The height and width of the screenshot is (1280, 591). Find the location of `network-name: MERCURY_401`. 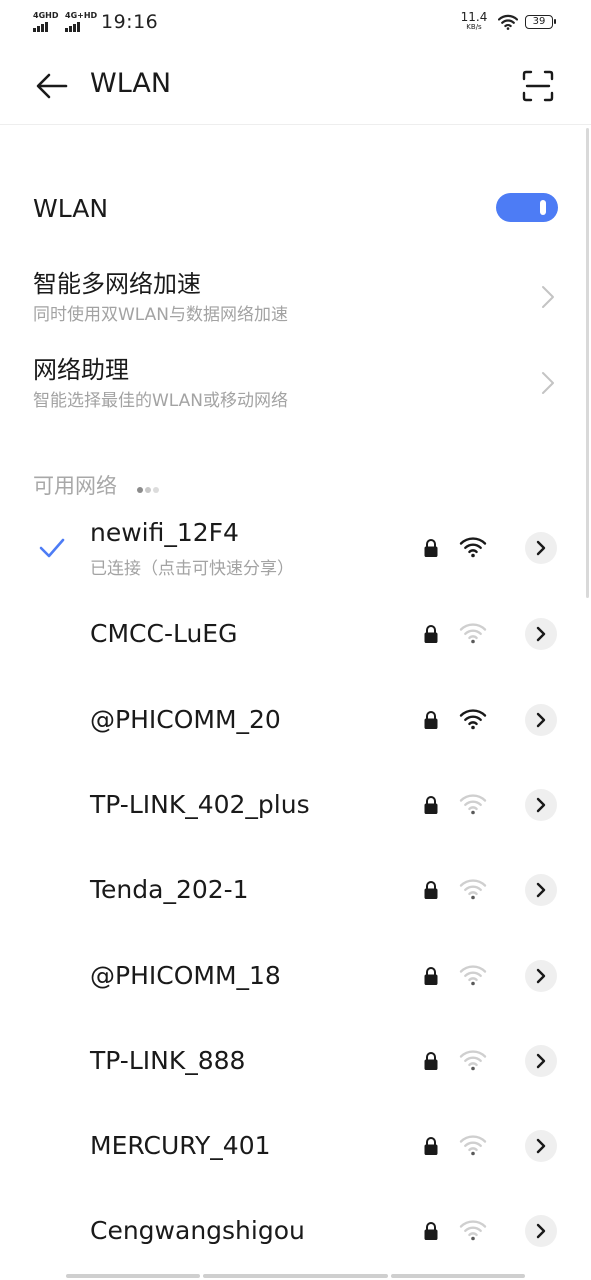

network-name: MERCURY_401 is located at coordinates (180, 1145).